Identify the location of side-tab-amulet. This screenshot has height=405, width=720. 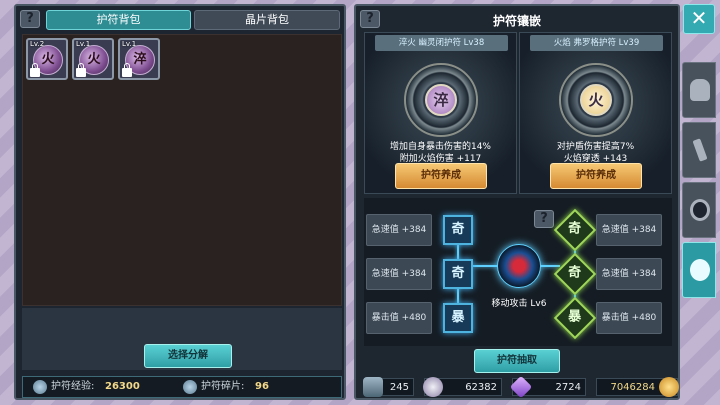
(699, 270).